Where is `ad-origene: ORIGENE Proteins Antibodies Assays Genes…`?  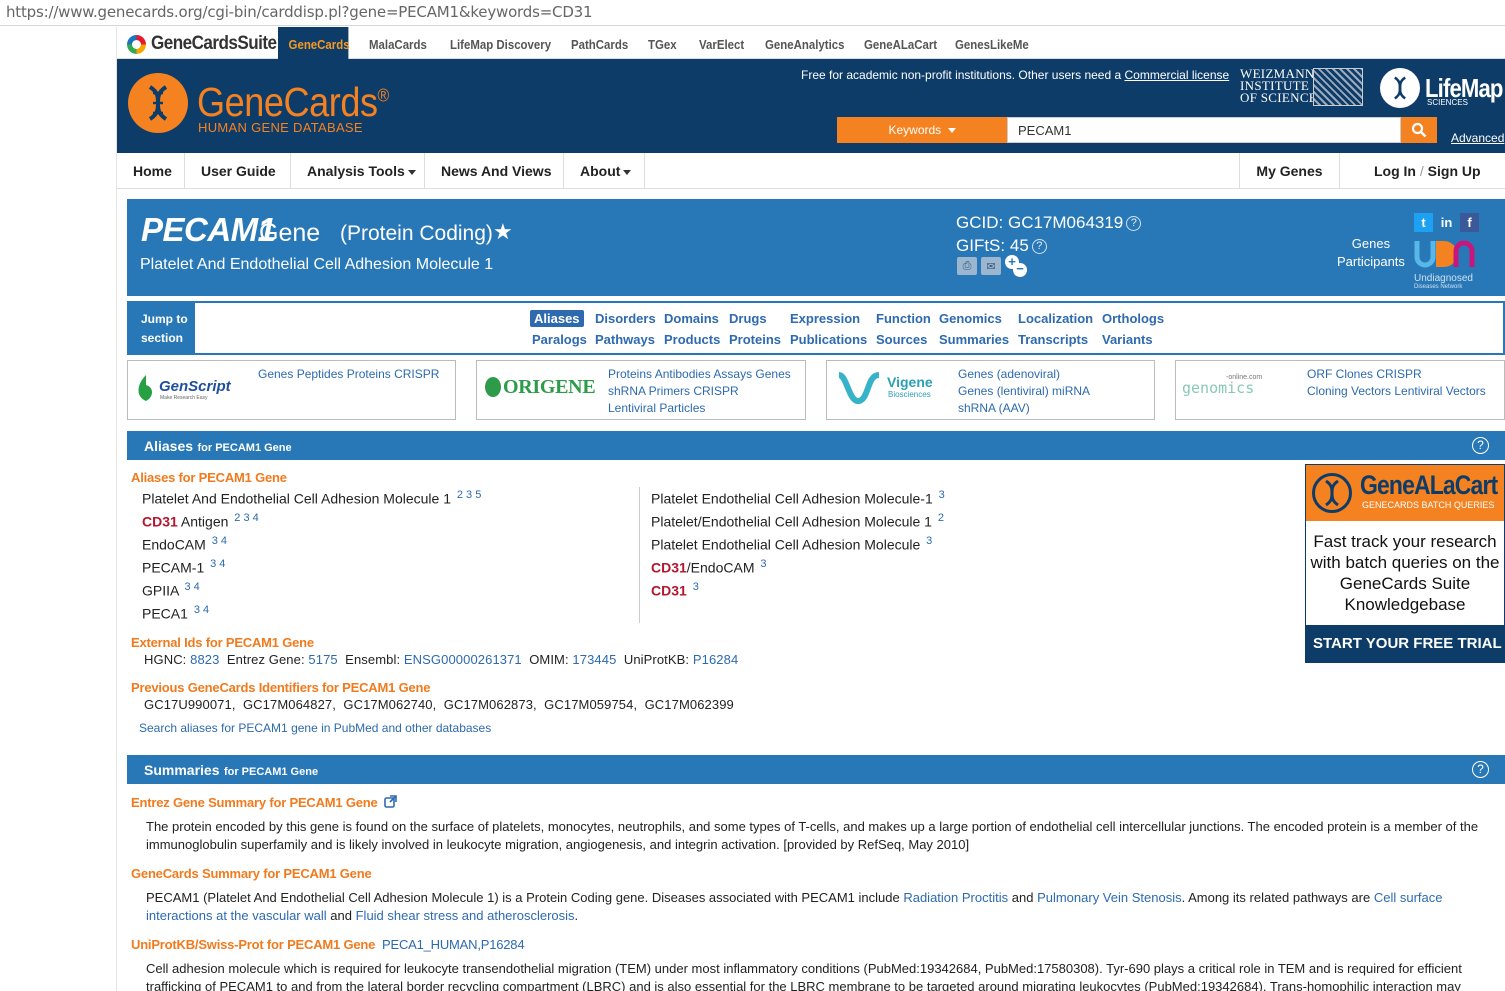 ad-origene: ORIGENE Proteins Antibodies Assays Genes… is located at coordinates (641, 390).